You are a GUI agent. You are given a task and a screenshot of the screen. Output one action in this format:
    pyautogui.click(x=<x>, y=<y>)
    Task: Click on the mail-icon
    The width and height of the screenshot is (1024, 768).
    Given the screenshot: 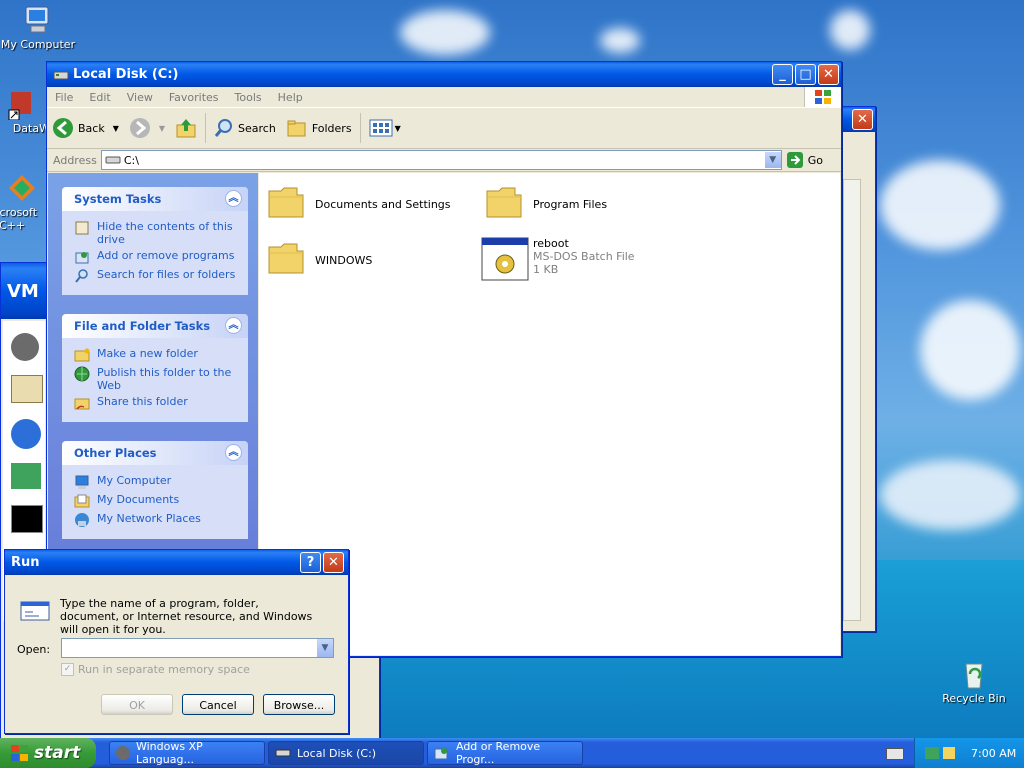 What is the action you would take?
    pyautogui.click(x=27, y=389)
    